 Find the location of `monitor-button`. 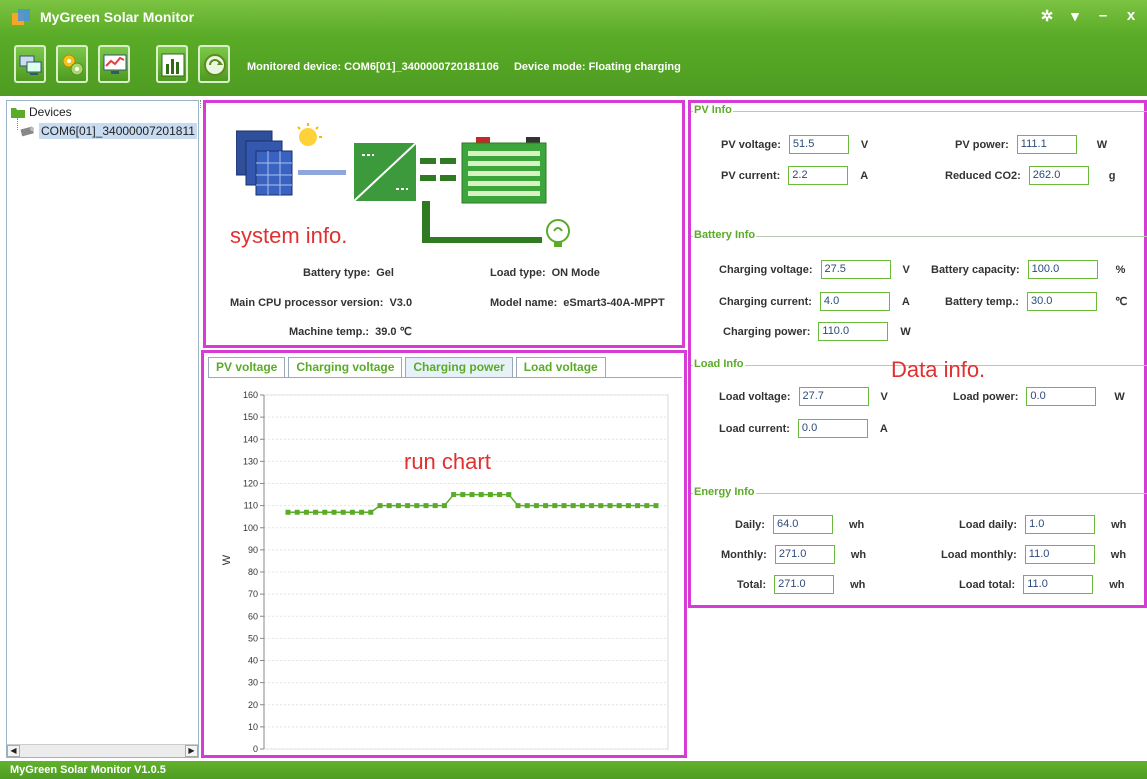

monitor-button is located at coordinates (114, 64).